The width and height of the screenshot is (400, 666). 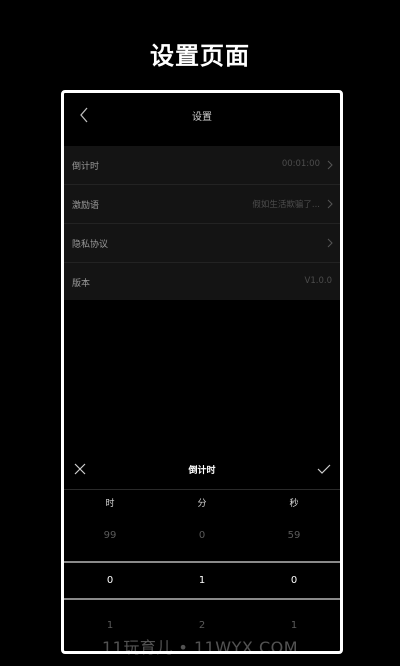 I want to click on settings-row-version: 版本 V1.0.0, so click(x=202, y=281).